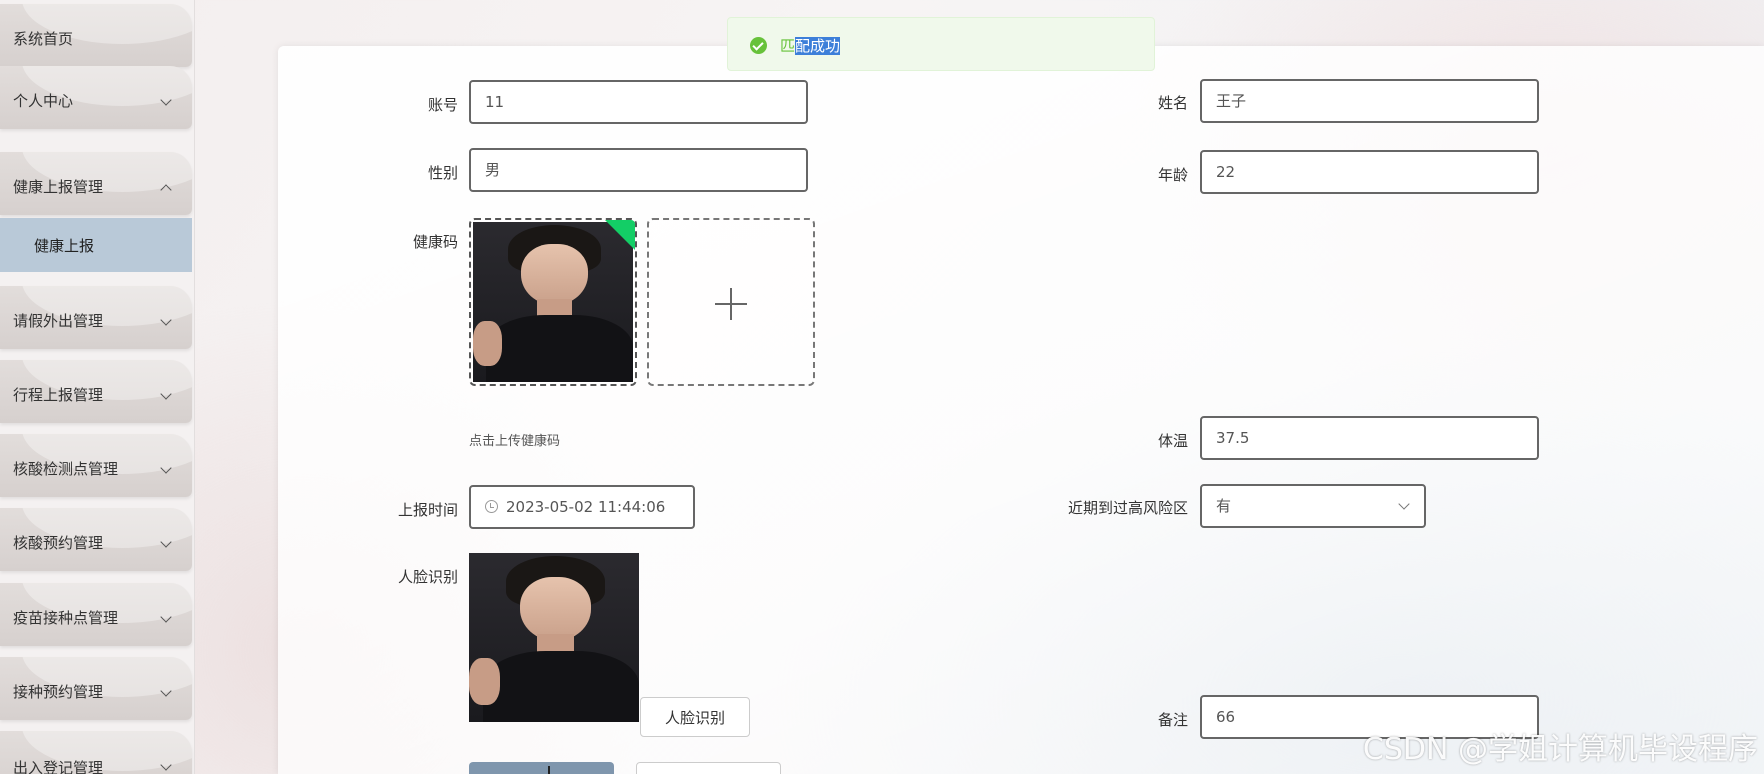 The image size is (1764, 774). Describe the element at coordinates (58, 692) in the screenshot. I see `sidebar-item-label: 接种预约管理` at that location.